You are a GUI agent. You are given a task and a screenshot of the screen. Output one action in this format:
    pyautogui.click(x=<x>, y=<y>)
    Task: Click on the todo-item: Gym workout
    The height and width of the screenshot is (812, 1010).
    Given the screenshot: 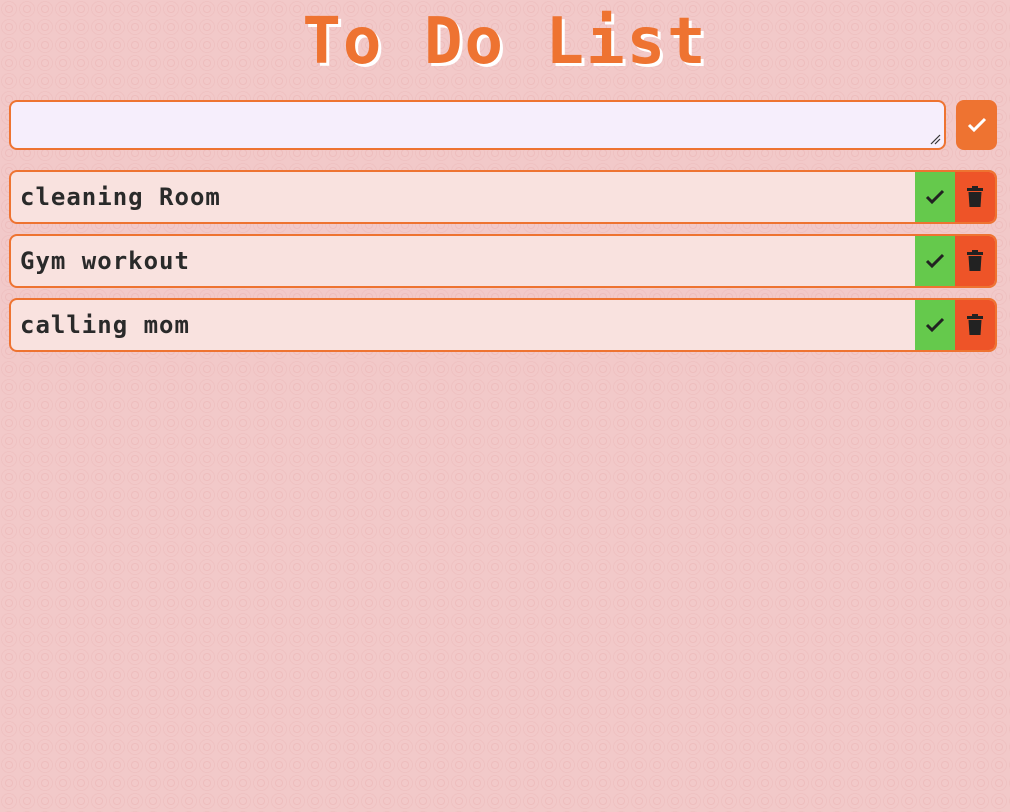 What is the action you would take?
    pyautogui.click(x=503, y=261)
    